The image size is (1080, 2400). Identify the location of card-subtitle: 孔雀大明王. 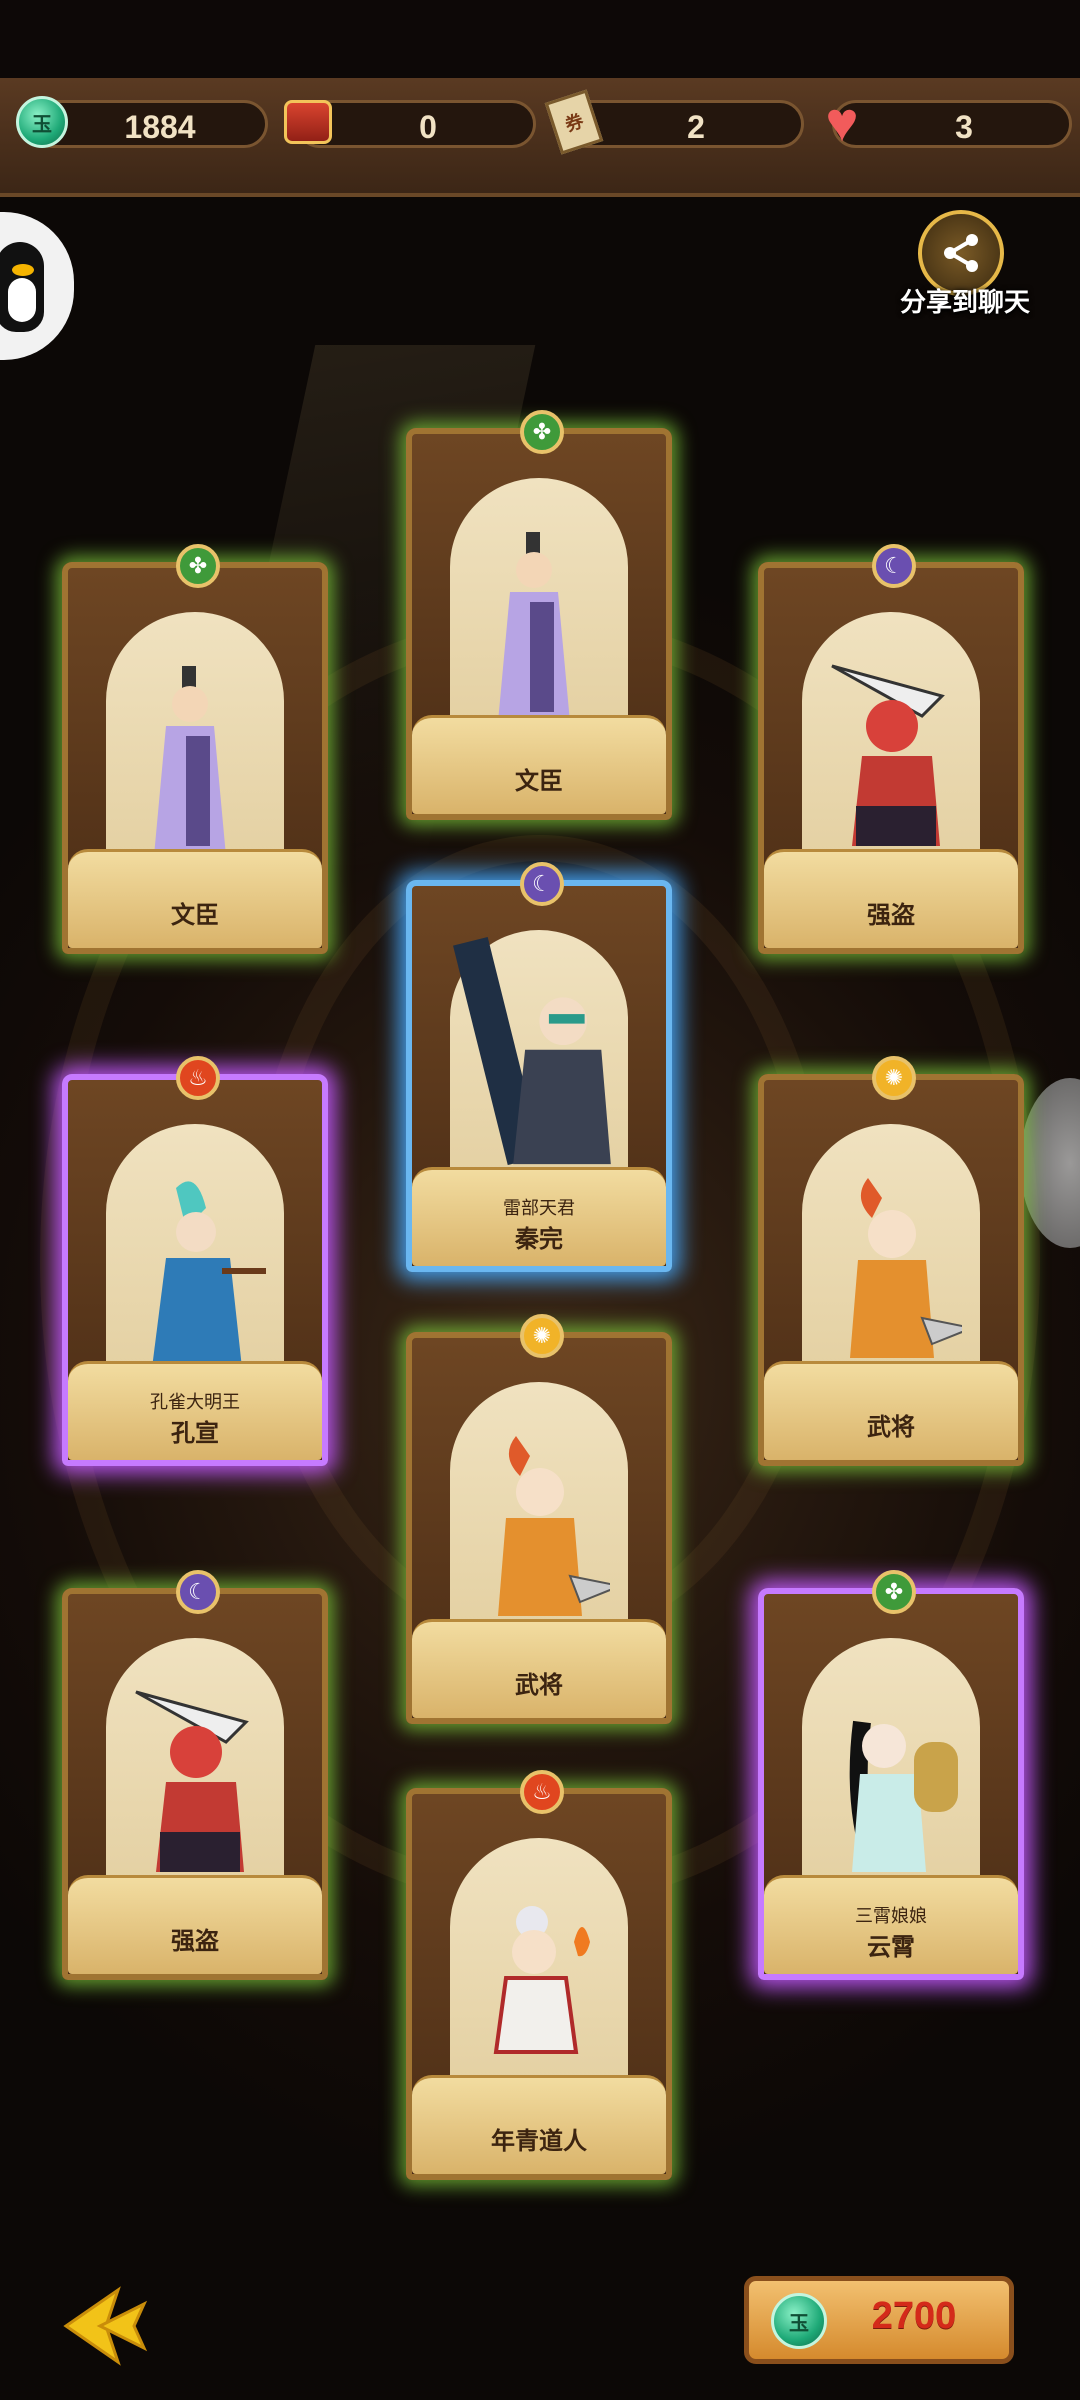
(195, 1402).